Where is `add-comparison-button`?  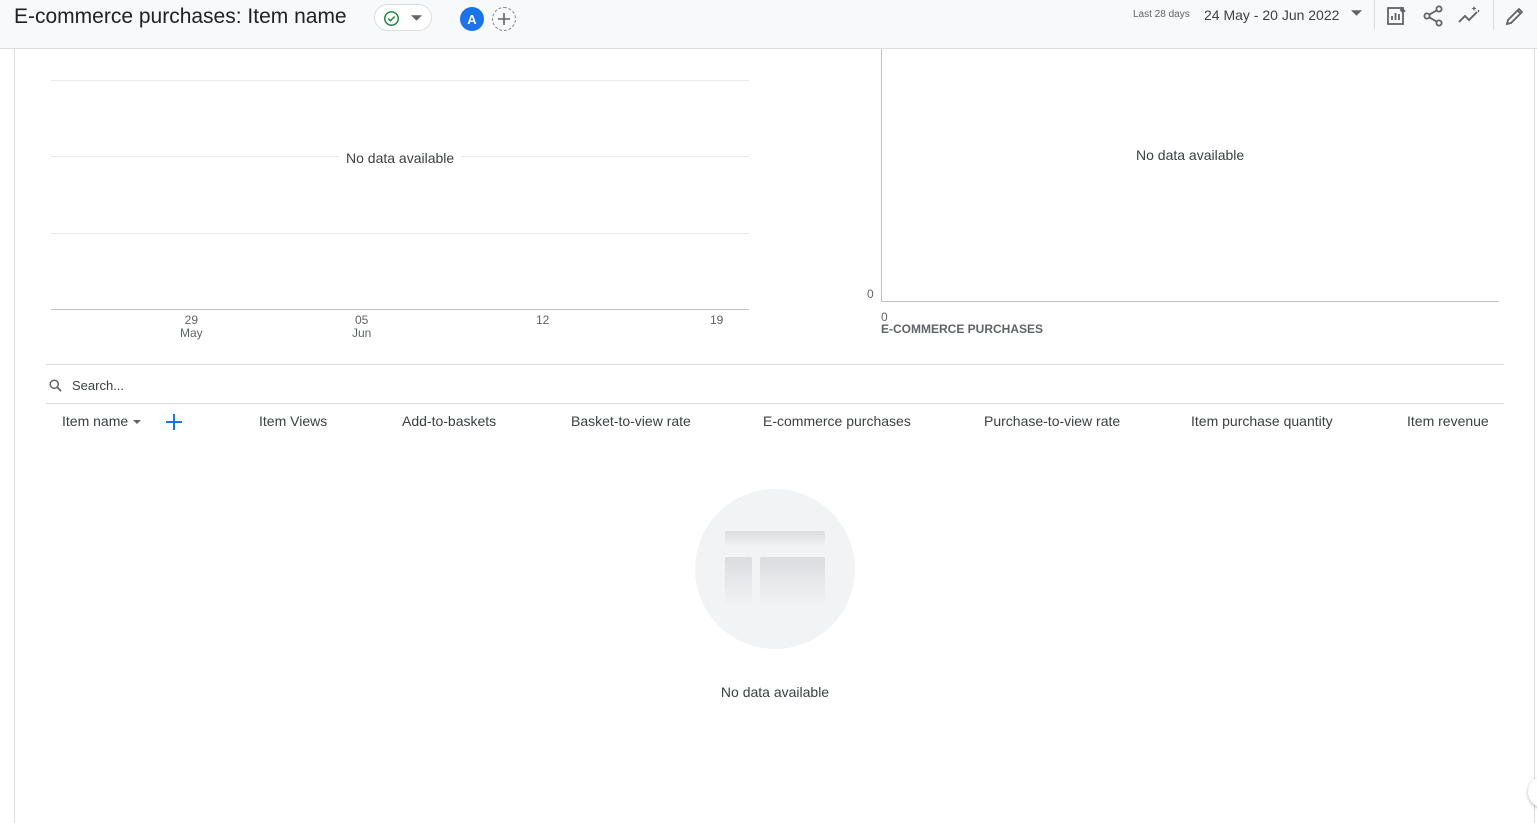
add-comparison-button is located at coordinates (504, 19).